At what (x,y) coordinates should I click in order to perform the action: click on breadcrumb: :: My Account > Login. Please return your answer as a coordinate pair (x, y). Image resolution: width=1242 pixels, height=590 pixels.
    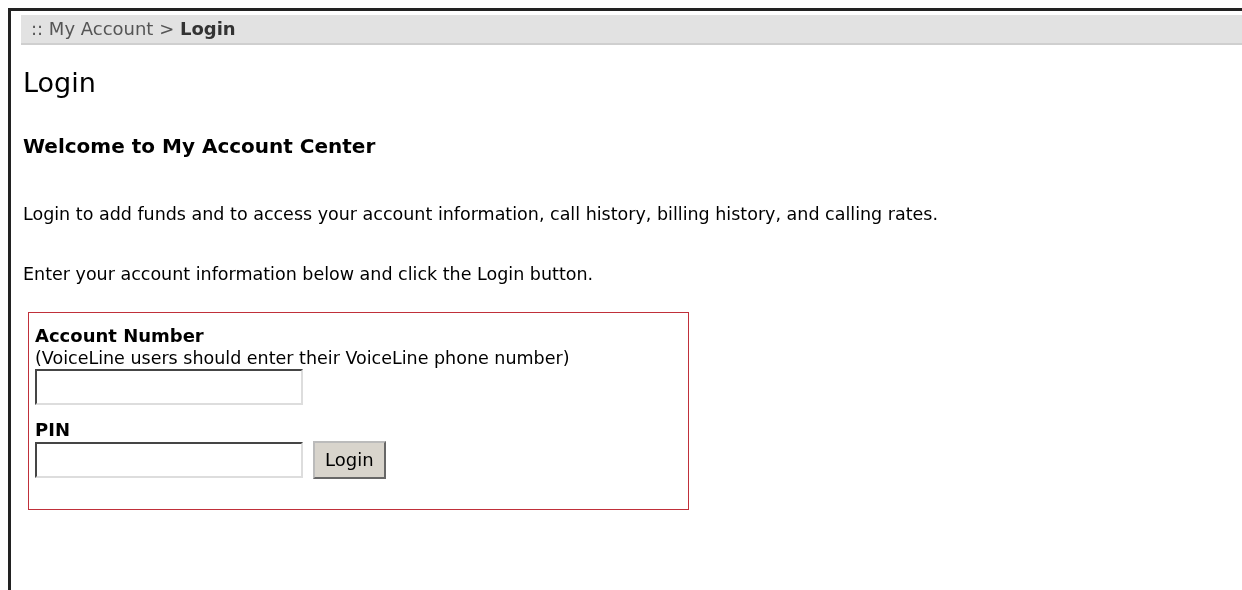
    Looking at the image, I should click on (631, 30).